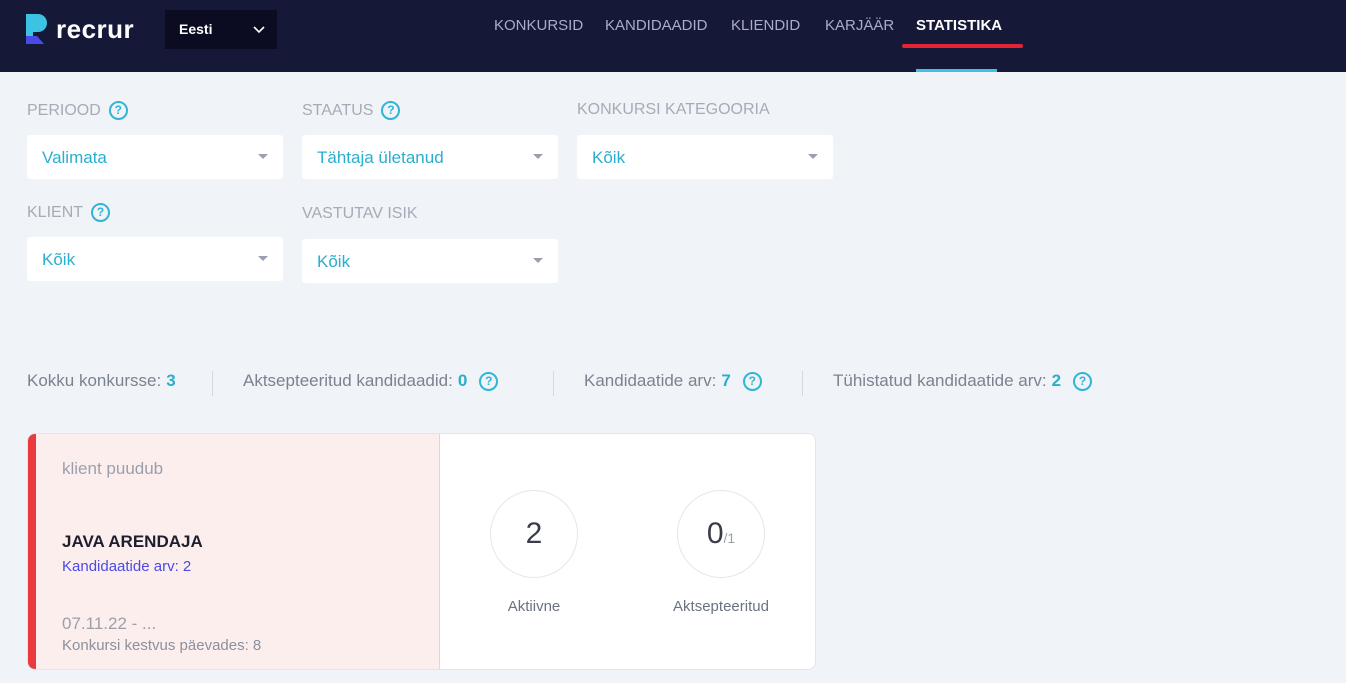  I want to click on stat-cancelled-candidates: Tühistatud kandidaatide arv: 2 ?, so click(963, 381).